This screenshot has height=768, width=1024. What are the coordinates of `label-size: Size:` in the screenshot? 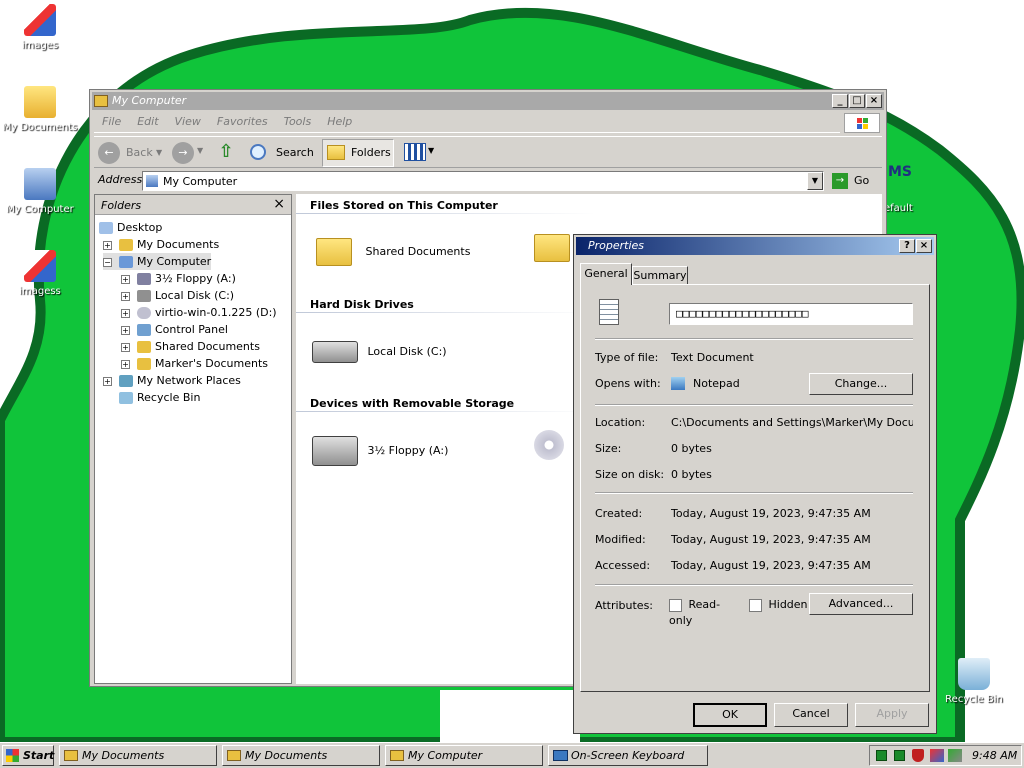 It's located at (608, 448).